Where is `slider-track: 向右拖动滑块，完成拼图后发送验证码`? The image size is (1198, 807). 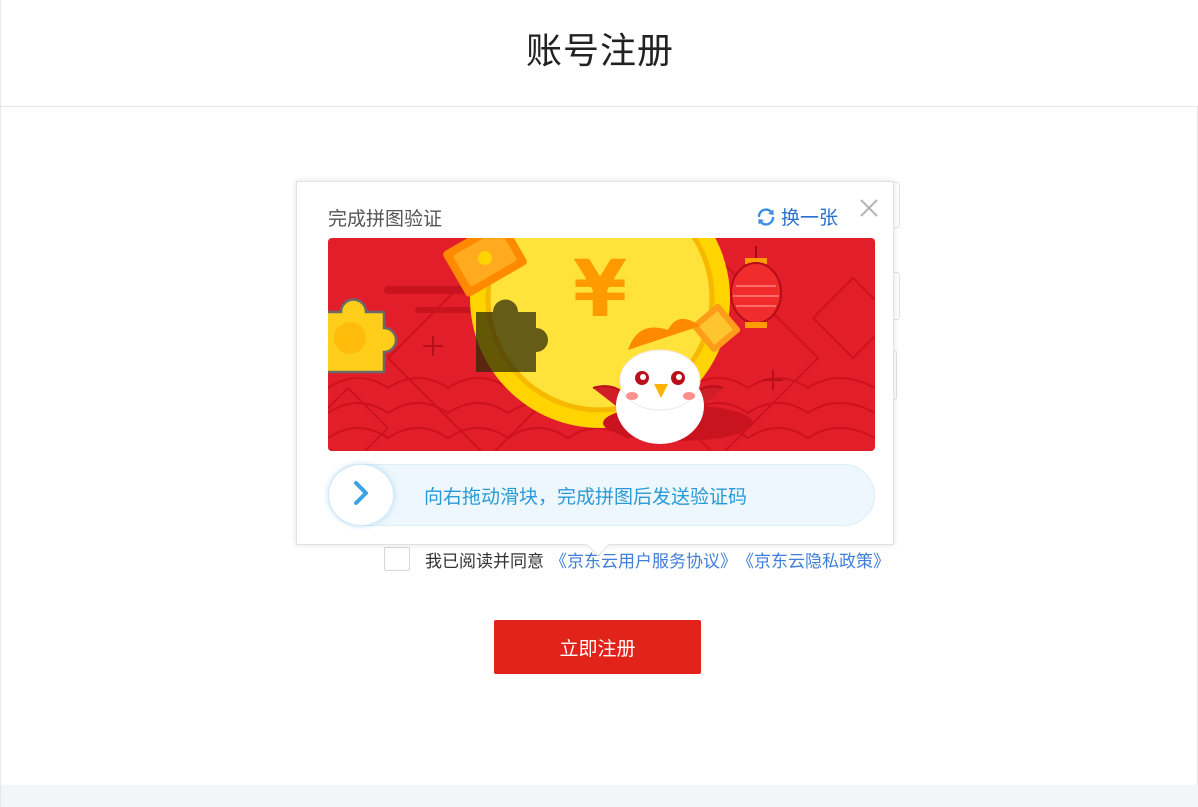 slider-track: 向右拖动滑块，完成拼图后发送验证码 is located at coordinates (601, 495).